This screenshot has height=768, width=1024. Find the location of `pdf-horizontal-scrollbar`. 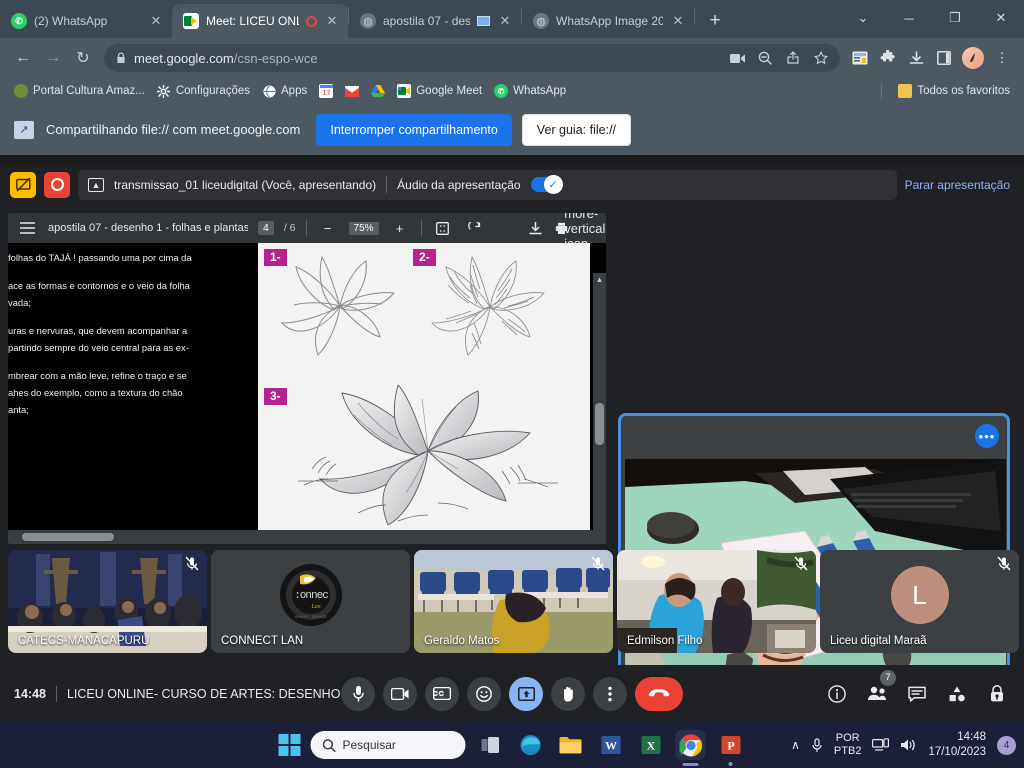

pdf-horizontal-scrollbar is located at coordinates (307, 537).